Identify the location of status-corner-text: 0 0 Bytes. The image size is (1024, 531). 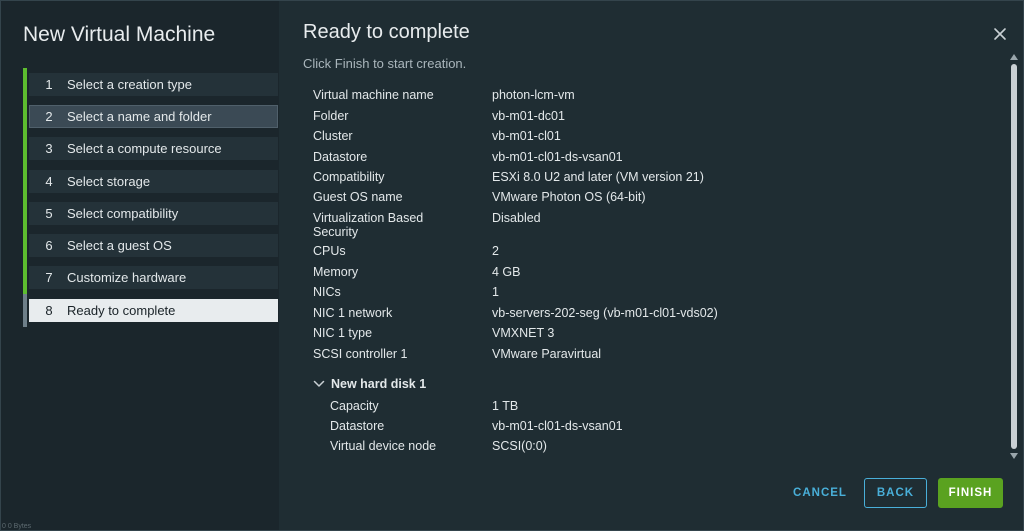
(17, 526).